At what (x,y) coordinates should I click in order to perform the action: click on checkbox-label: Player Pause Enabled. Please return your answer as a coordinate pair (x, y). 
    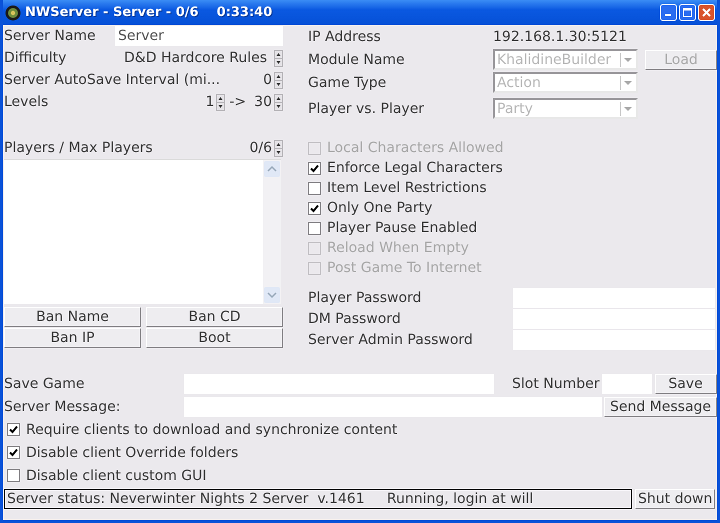
    Looking at the image, I should click on (402, 228).